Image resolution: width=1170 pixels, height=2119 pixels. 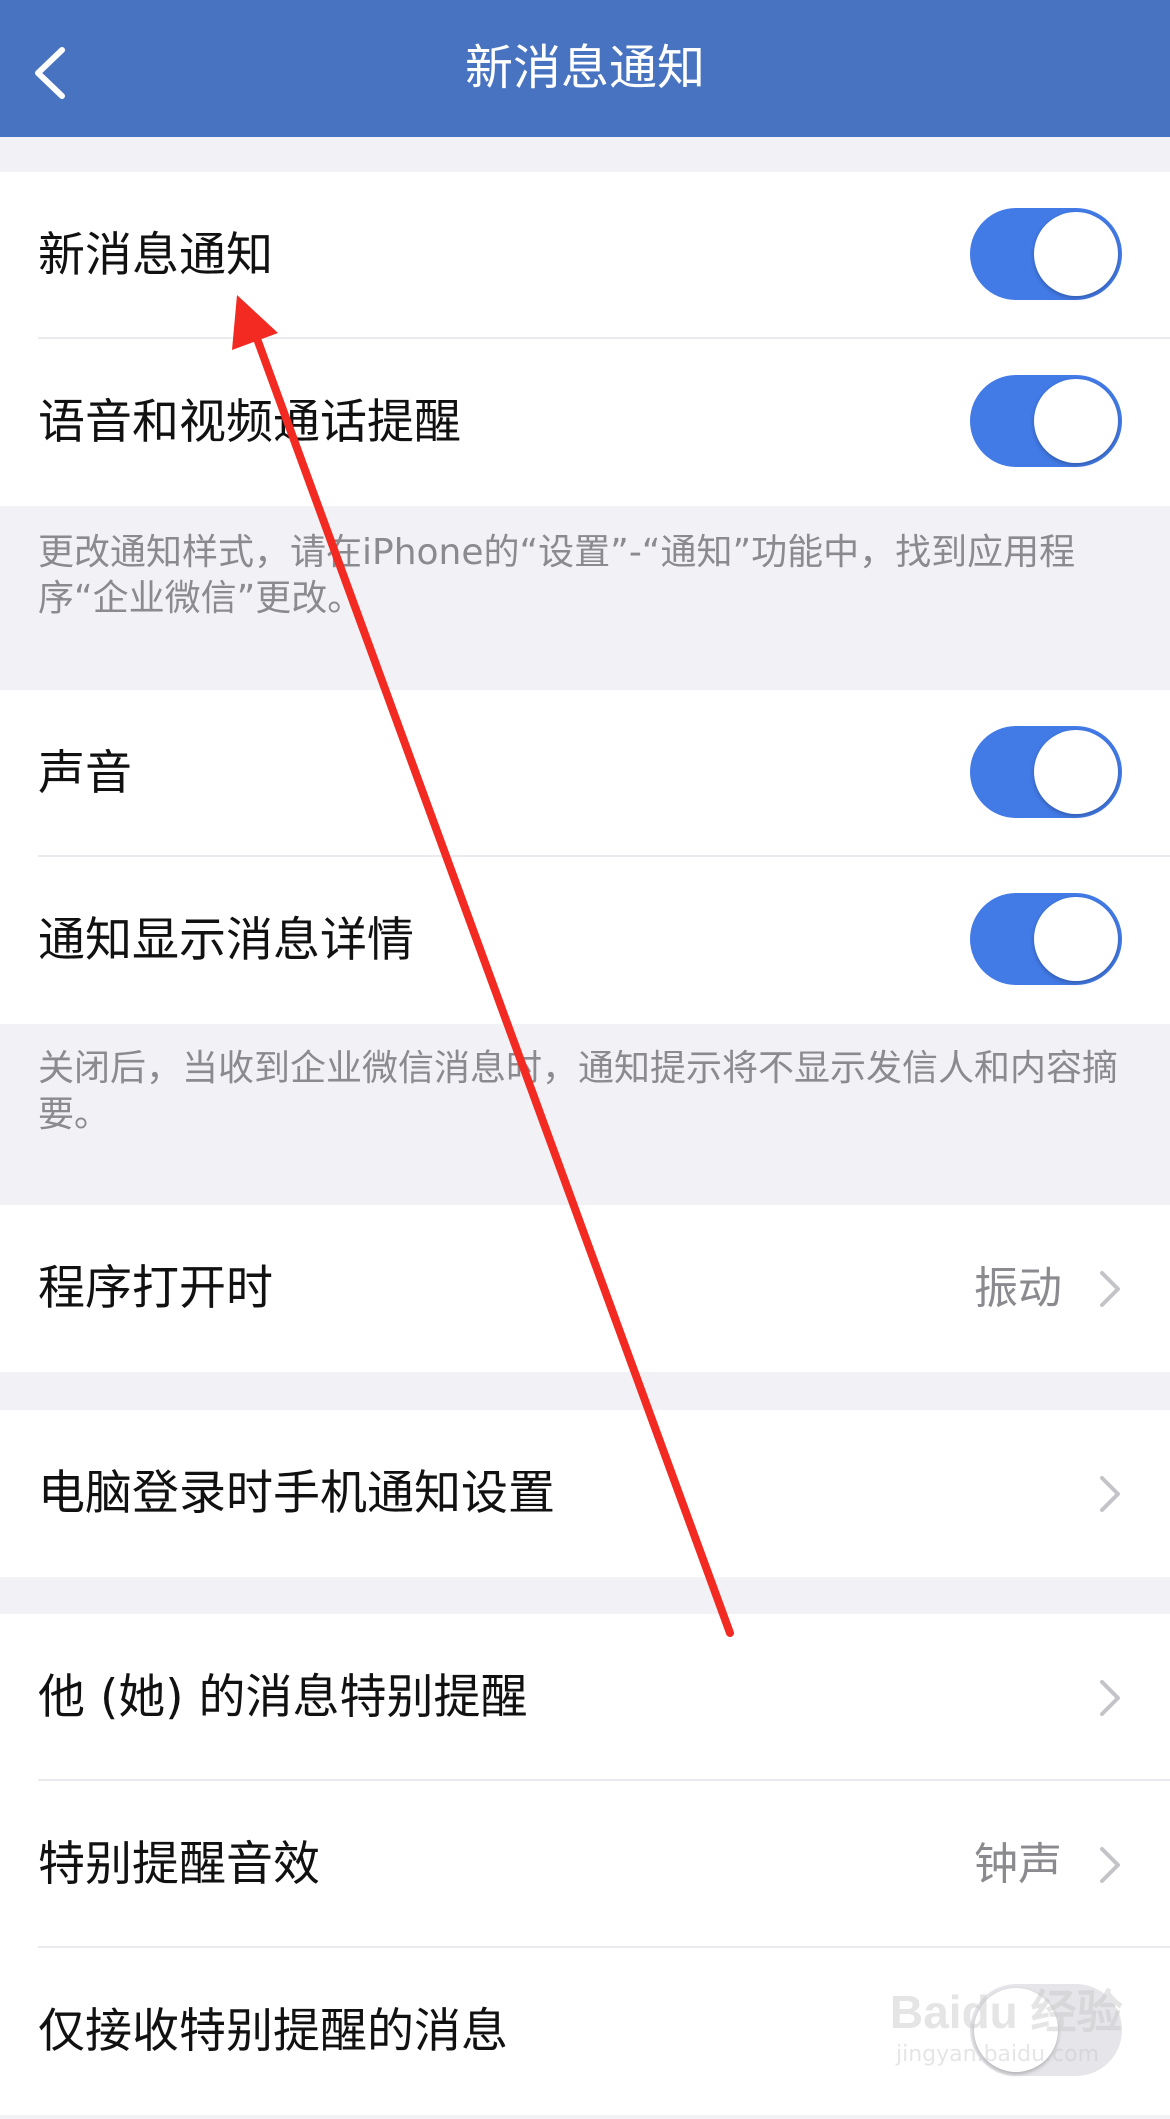 I want to click on sound-toggle, so click(x=1046, y=772).